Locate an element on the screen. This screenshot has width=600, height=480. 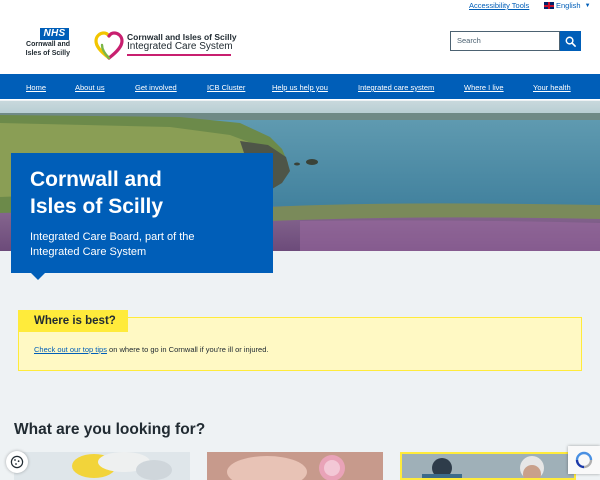
ics-heart-logo-icon is located at coordinates (109, 46).